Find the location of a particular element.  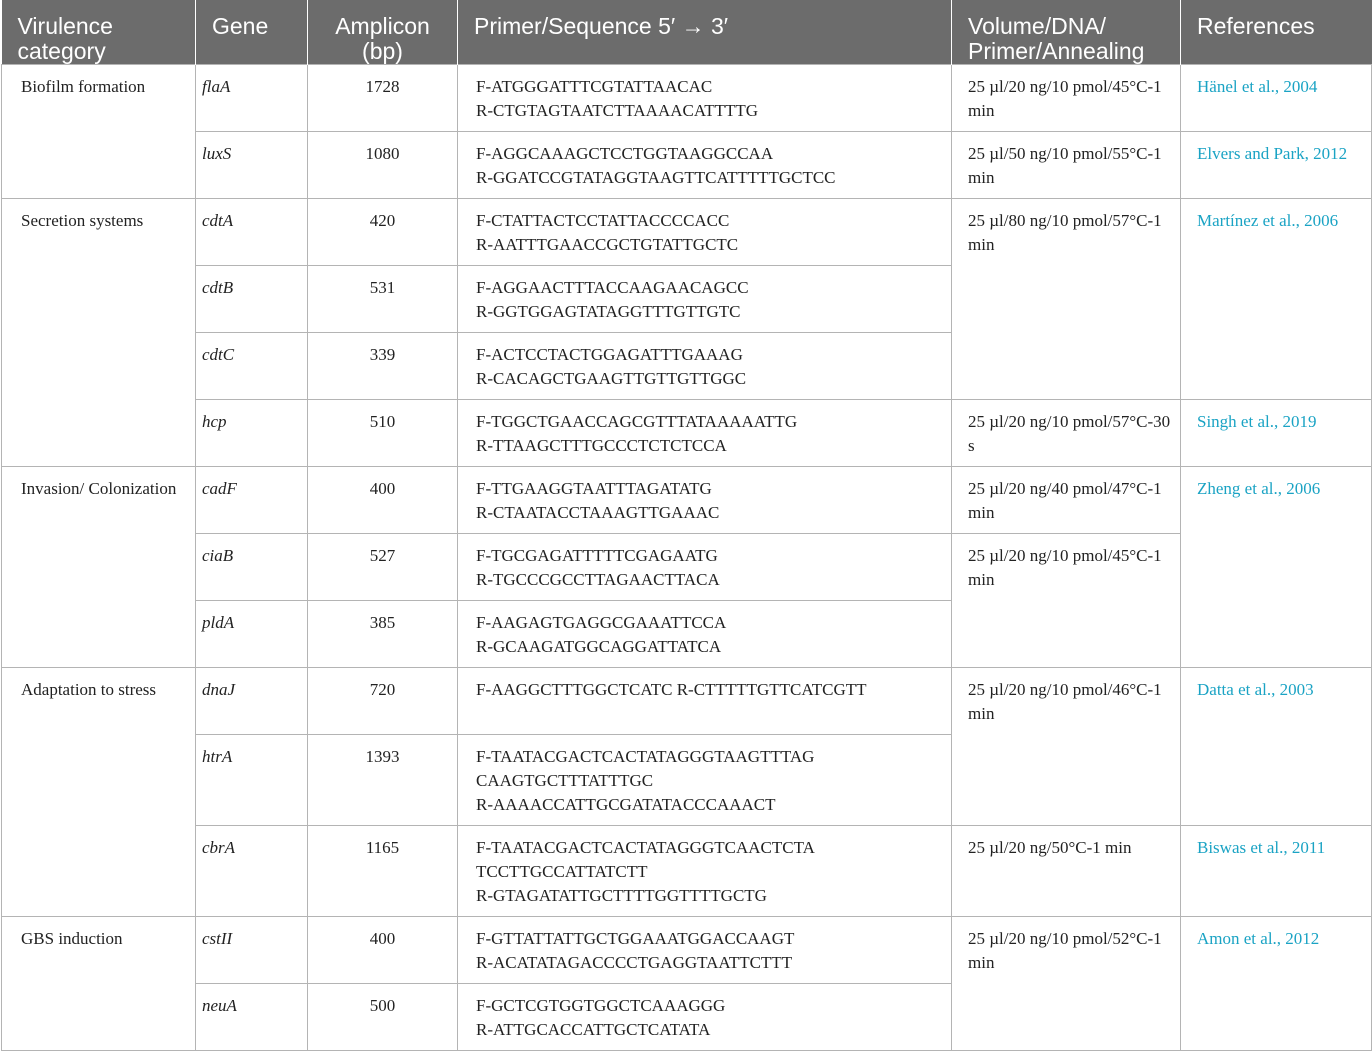

volume-cell: 25 µl/80 ng/10 pmol/57°C-1 min is located at coordinates (1066, 299).